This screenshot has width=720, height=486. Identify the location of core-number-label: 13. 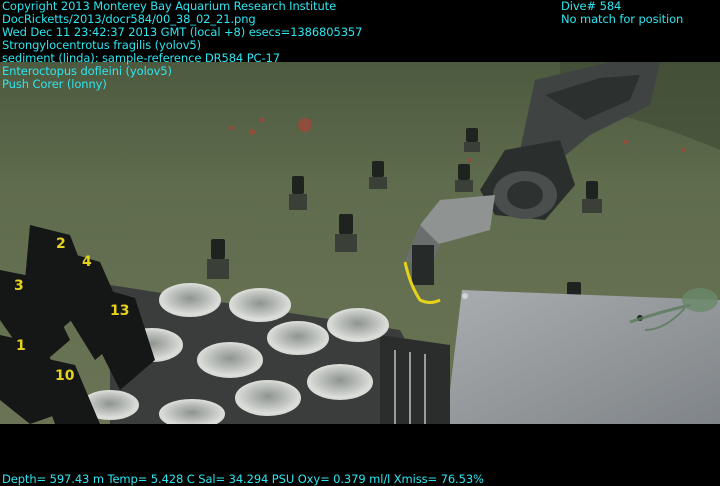
(119, 311).